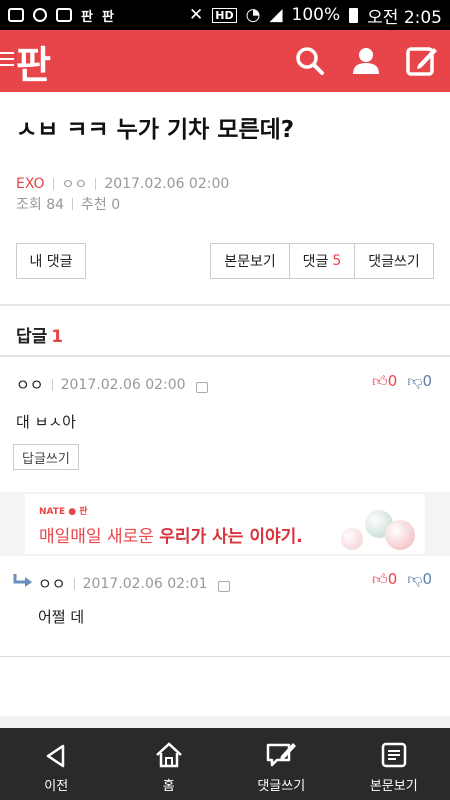 The image size is (450, 800). I want to click on post-category: EXO, so click(30, 184).